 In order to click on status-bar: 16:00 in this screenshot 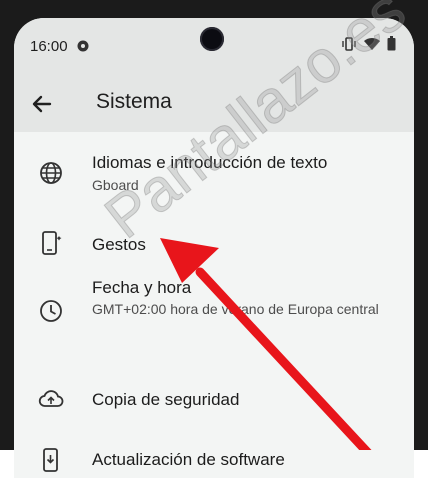, I will do `click(214, 47)`.